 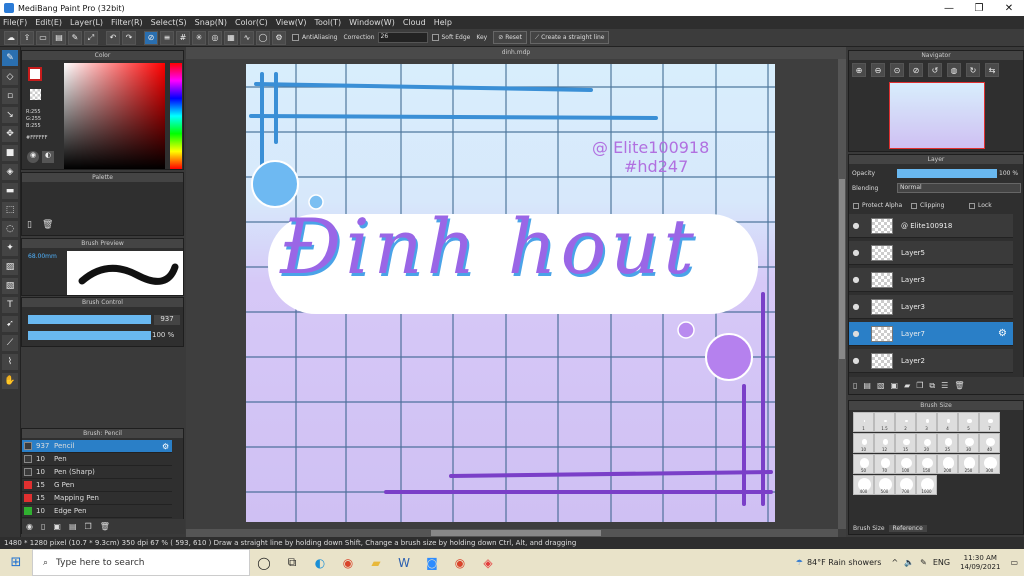 I want to click on brush-size-preset: 300, so click(x=989, y=464).